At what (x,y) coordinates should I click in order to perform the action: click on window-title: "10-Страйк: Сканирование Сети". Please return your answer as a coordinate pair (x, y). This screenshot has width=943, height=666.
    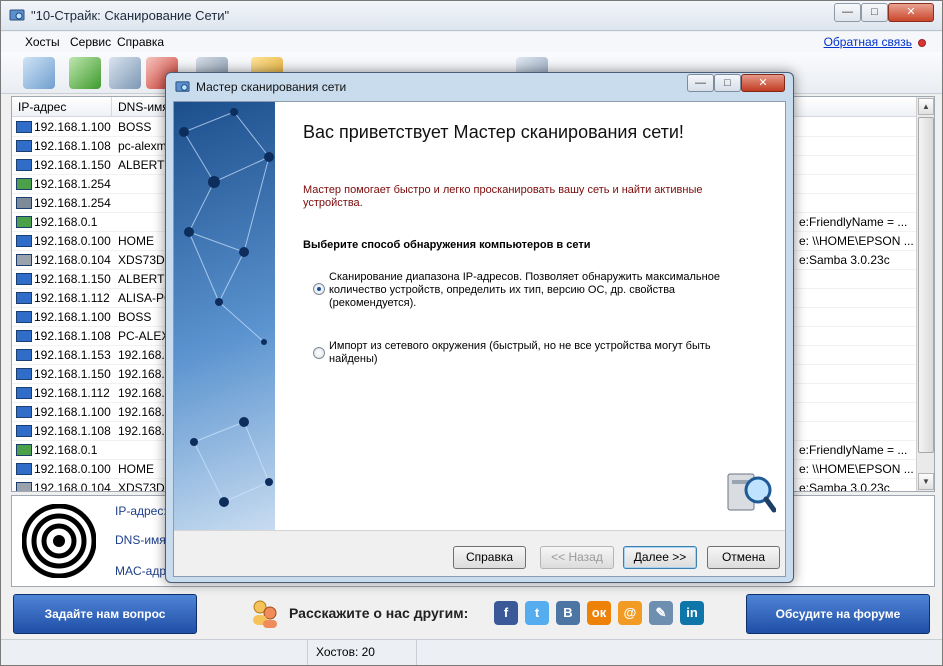
    Looking at the image, I should click on (130, 15).